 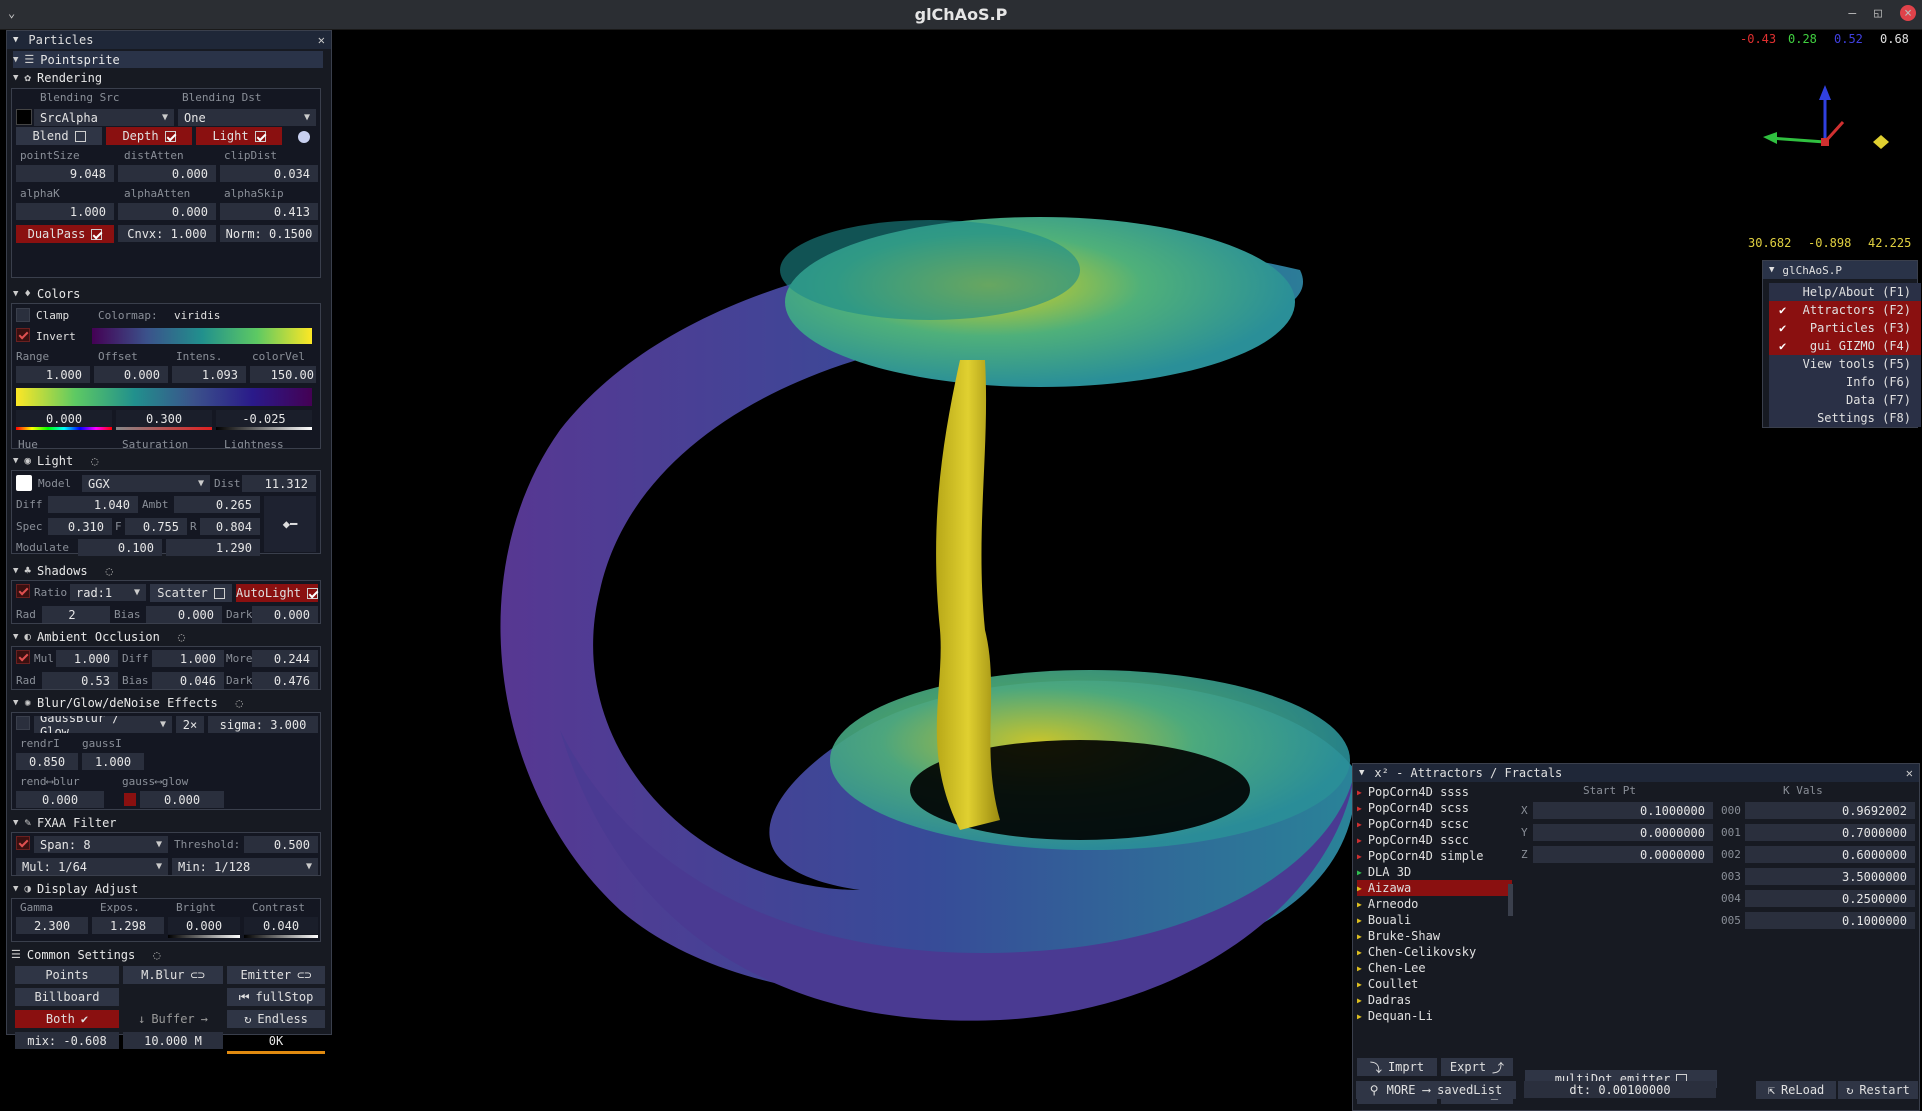 What do you see at coordinates (146, 483) in the screenshot?
I see `model-select: GGX` at bounding box center [146, 483].